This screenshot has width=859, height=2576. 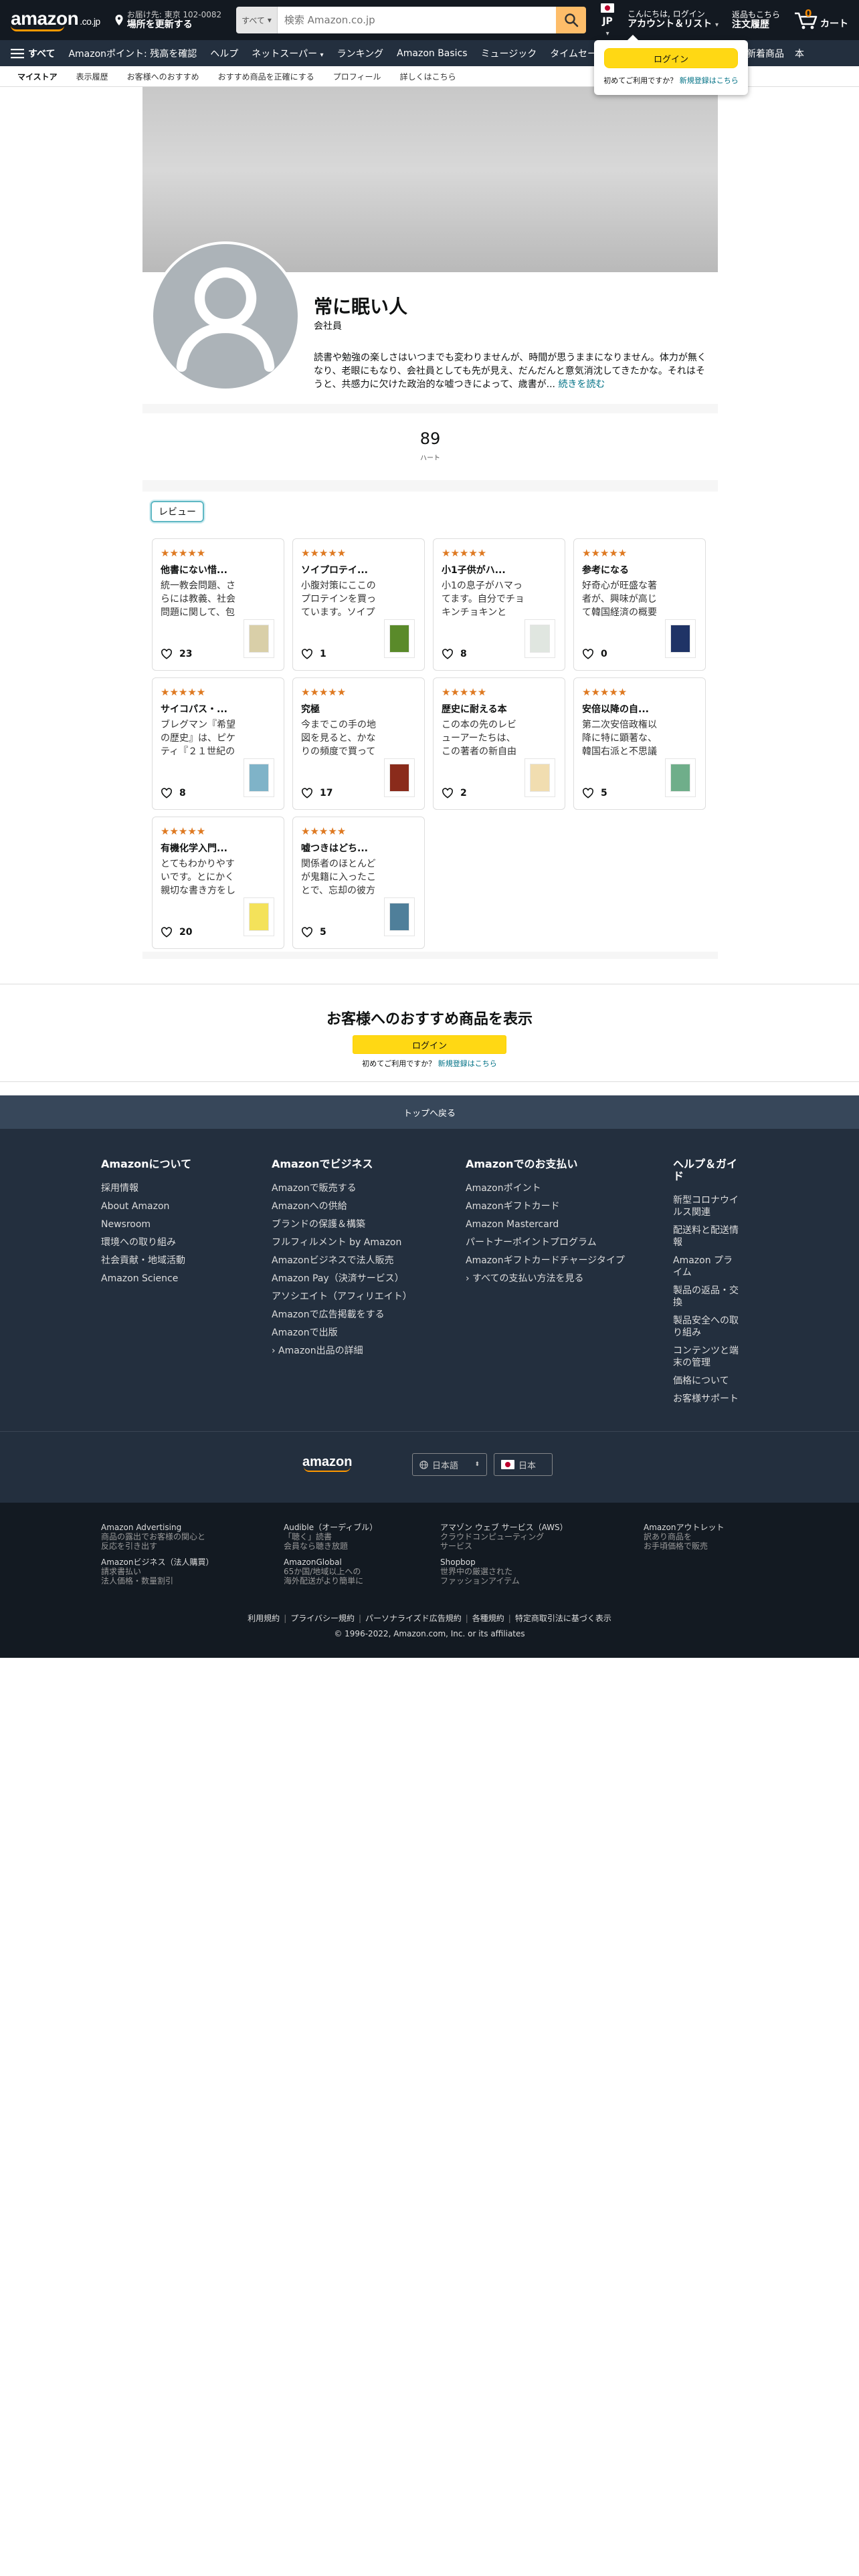 I want to click on sub-nav-learn-more: 詳しくはこちら, so click(x=428, y=76).